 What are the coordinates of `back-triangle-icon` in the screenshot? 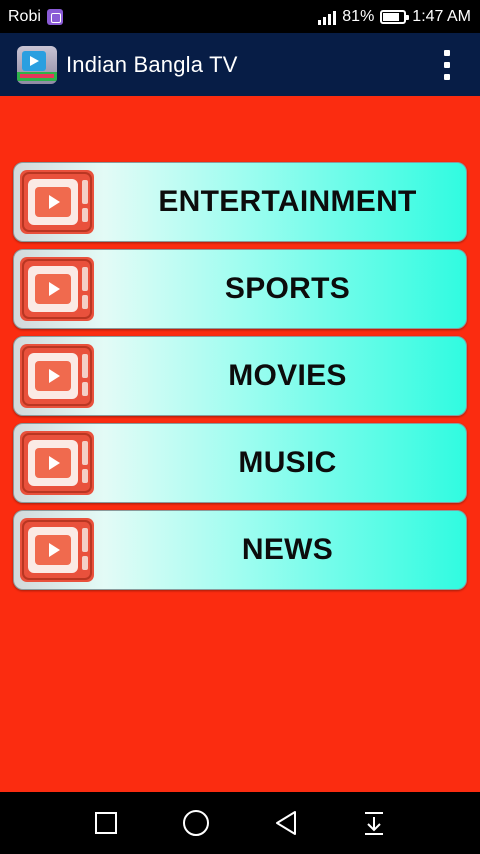 It's located at (286, 823).